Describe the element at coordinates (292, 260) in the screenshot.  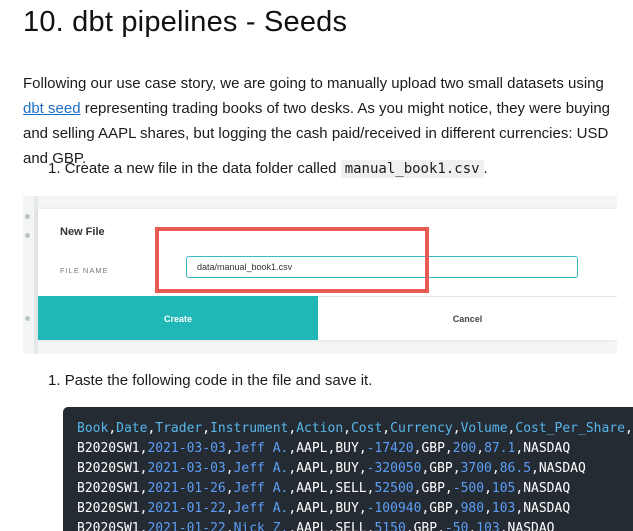
I see `highlight-box` at that location.